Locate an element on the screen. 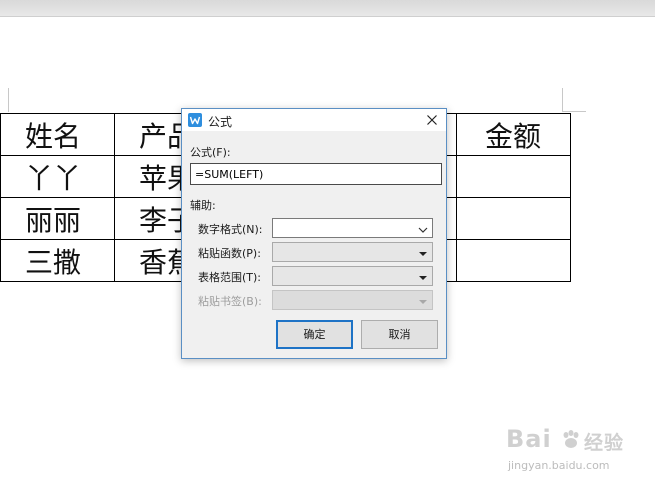 This screenshot has height=486, width=655. page-margin-mark-top-right is located at coordinates (574, 111).